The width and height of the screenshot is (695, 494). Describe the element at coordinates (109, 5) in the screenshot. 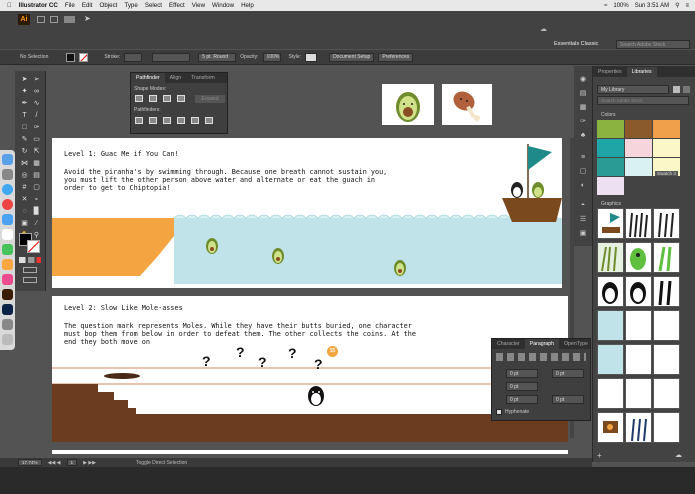

I see `menu-object: Object` at that location.